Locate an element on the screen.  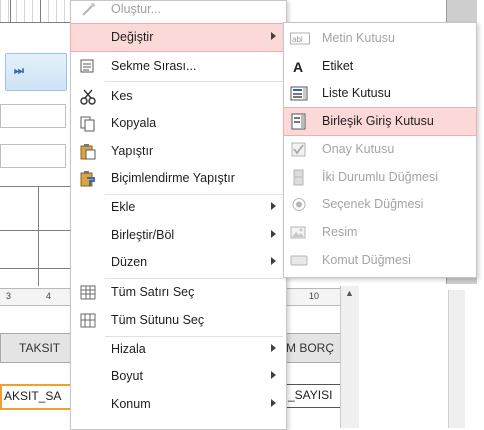
paste-formatting-icon is located at coordinates (88, 178).